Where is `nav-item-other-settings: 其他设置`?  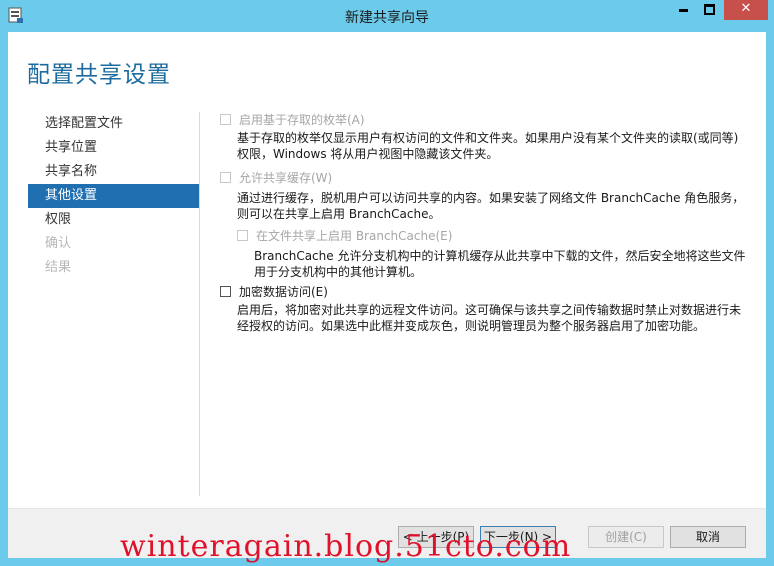
nav-item-other-settings: 其他设置 is located at coordinates (114, 196).